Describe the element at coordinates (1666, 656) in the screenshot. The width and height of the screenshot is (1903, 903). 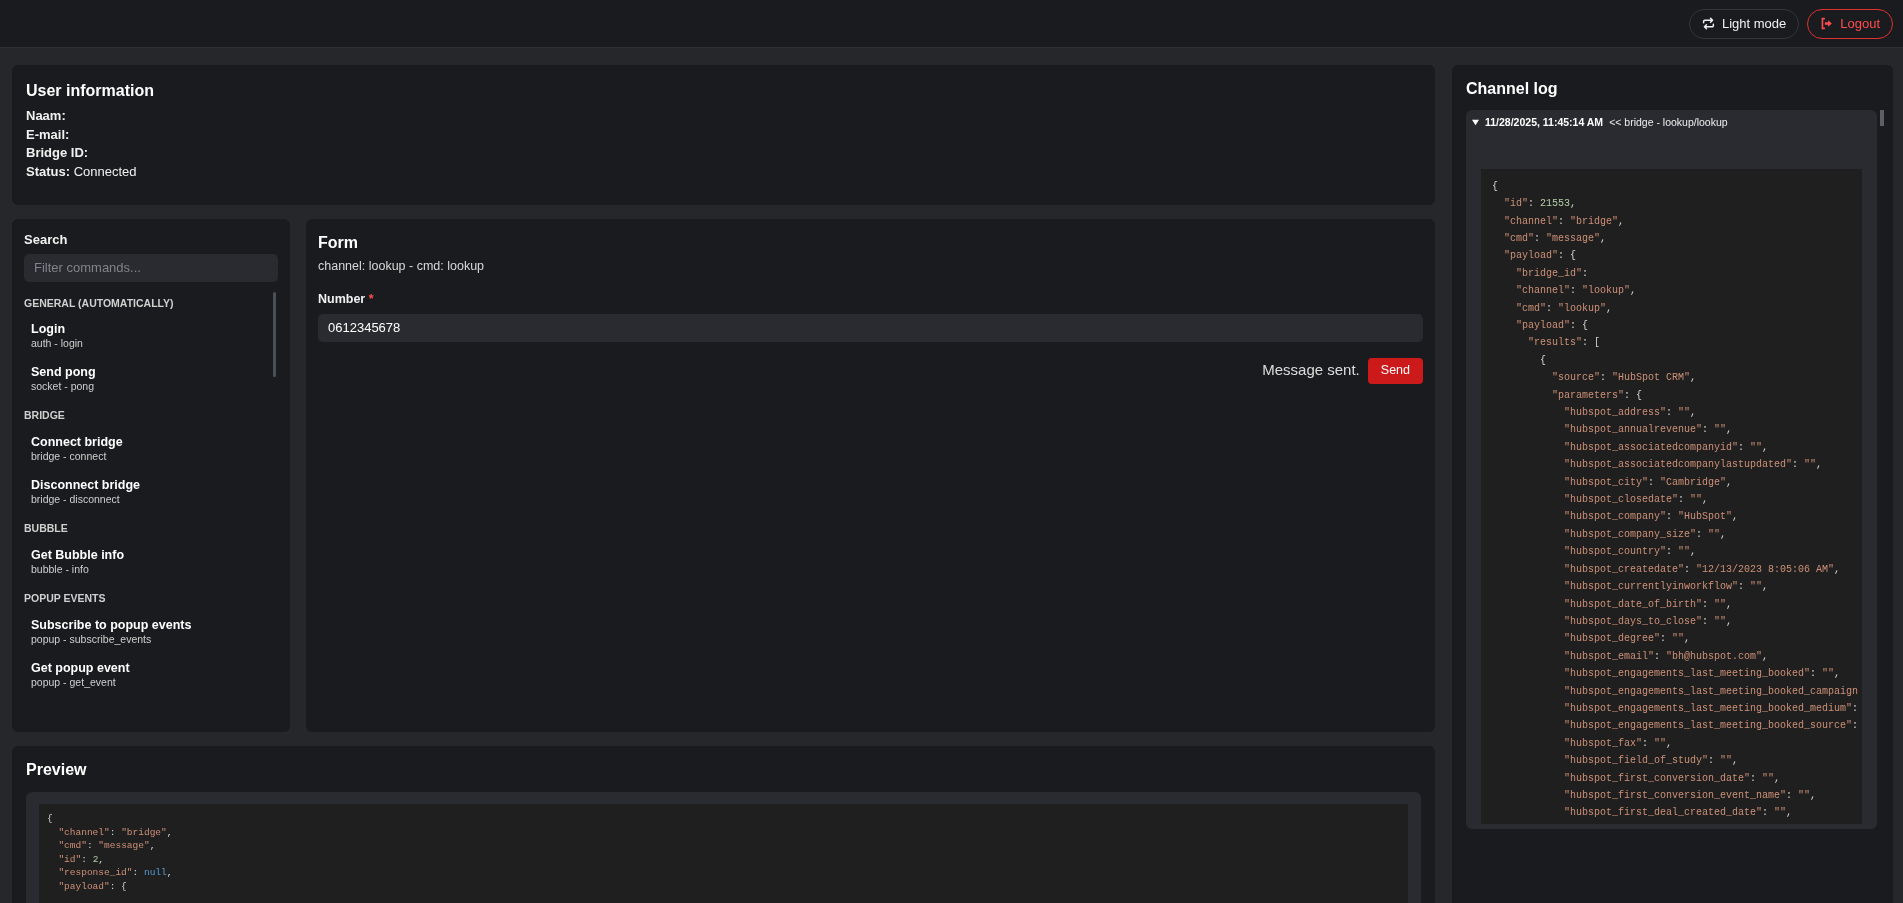
I see `code-line: "hubspot_email": "bh@hubspot.com",` at that location.